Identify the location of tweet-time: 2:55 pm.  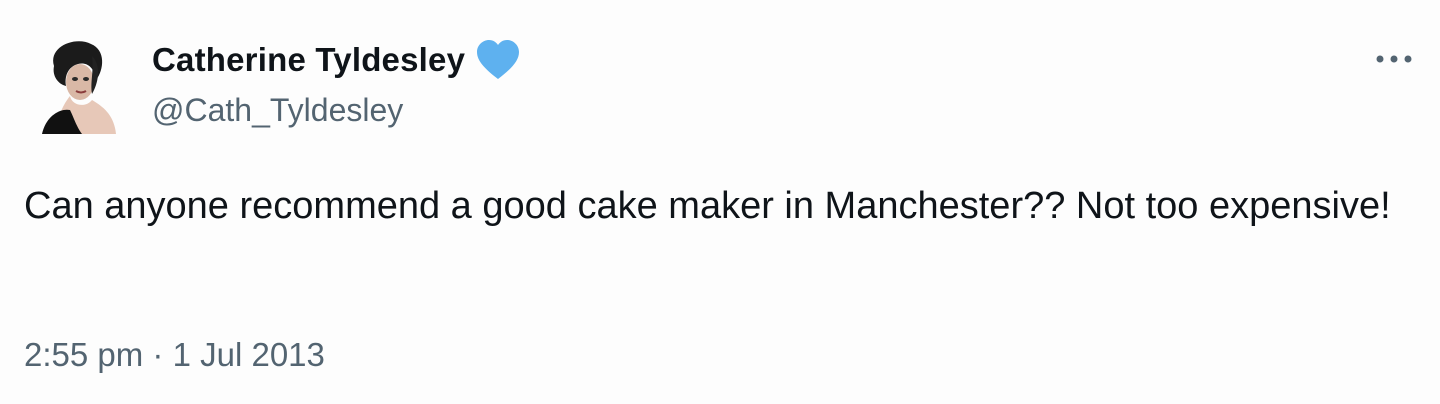
(84, 354).